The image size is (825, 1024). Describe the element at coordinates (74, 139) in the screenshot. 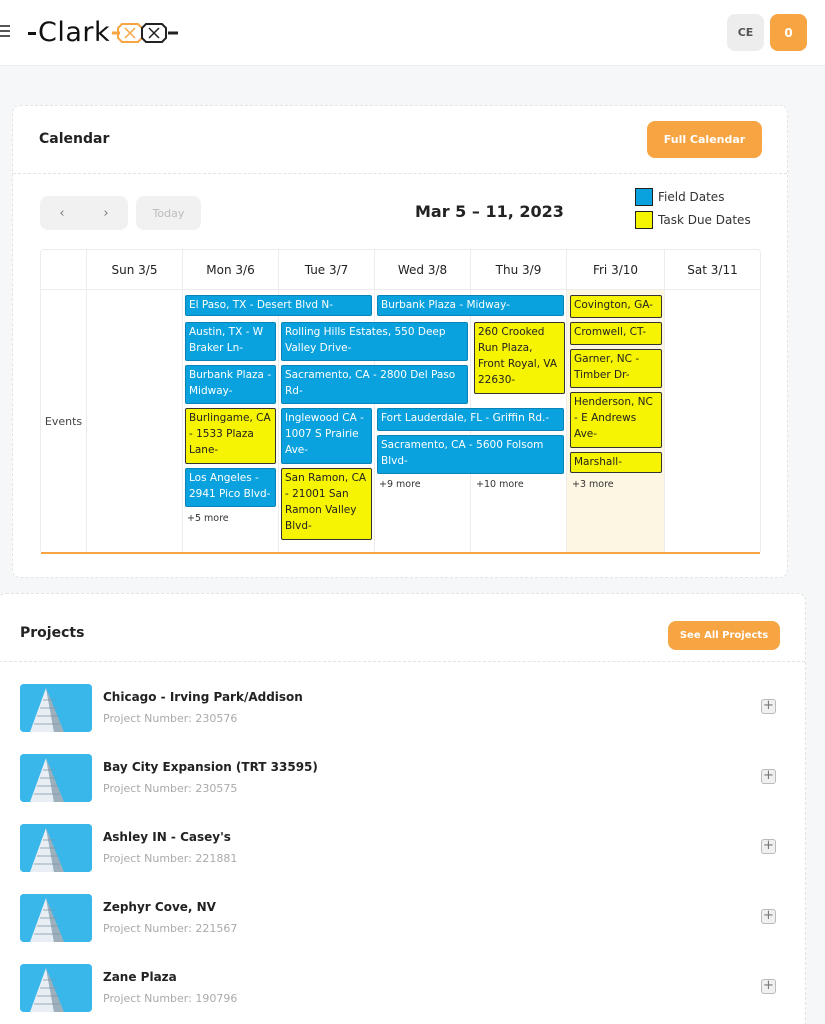

I see `calendar-title: Calendar` at that location.